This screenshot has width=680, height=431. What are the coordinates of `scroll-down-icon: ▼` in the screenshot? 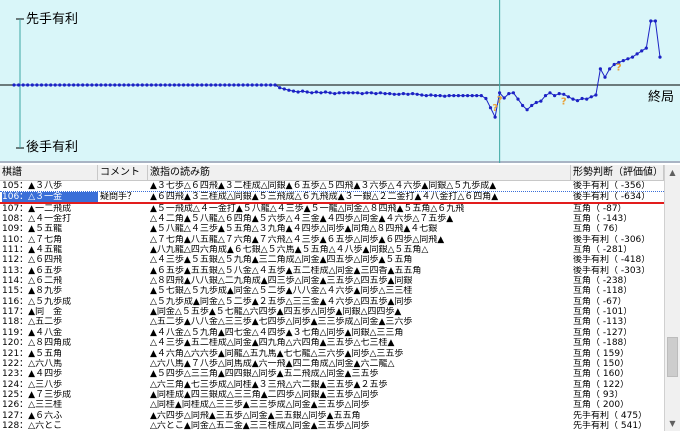 It's located at (672, 423).